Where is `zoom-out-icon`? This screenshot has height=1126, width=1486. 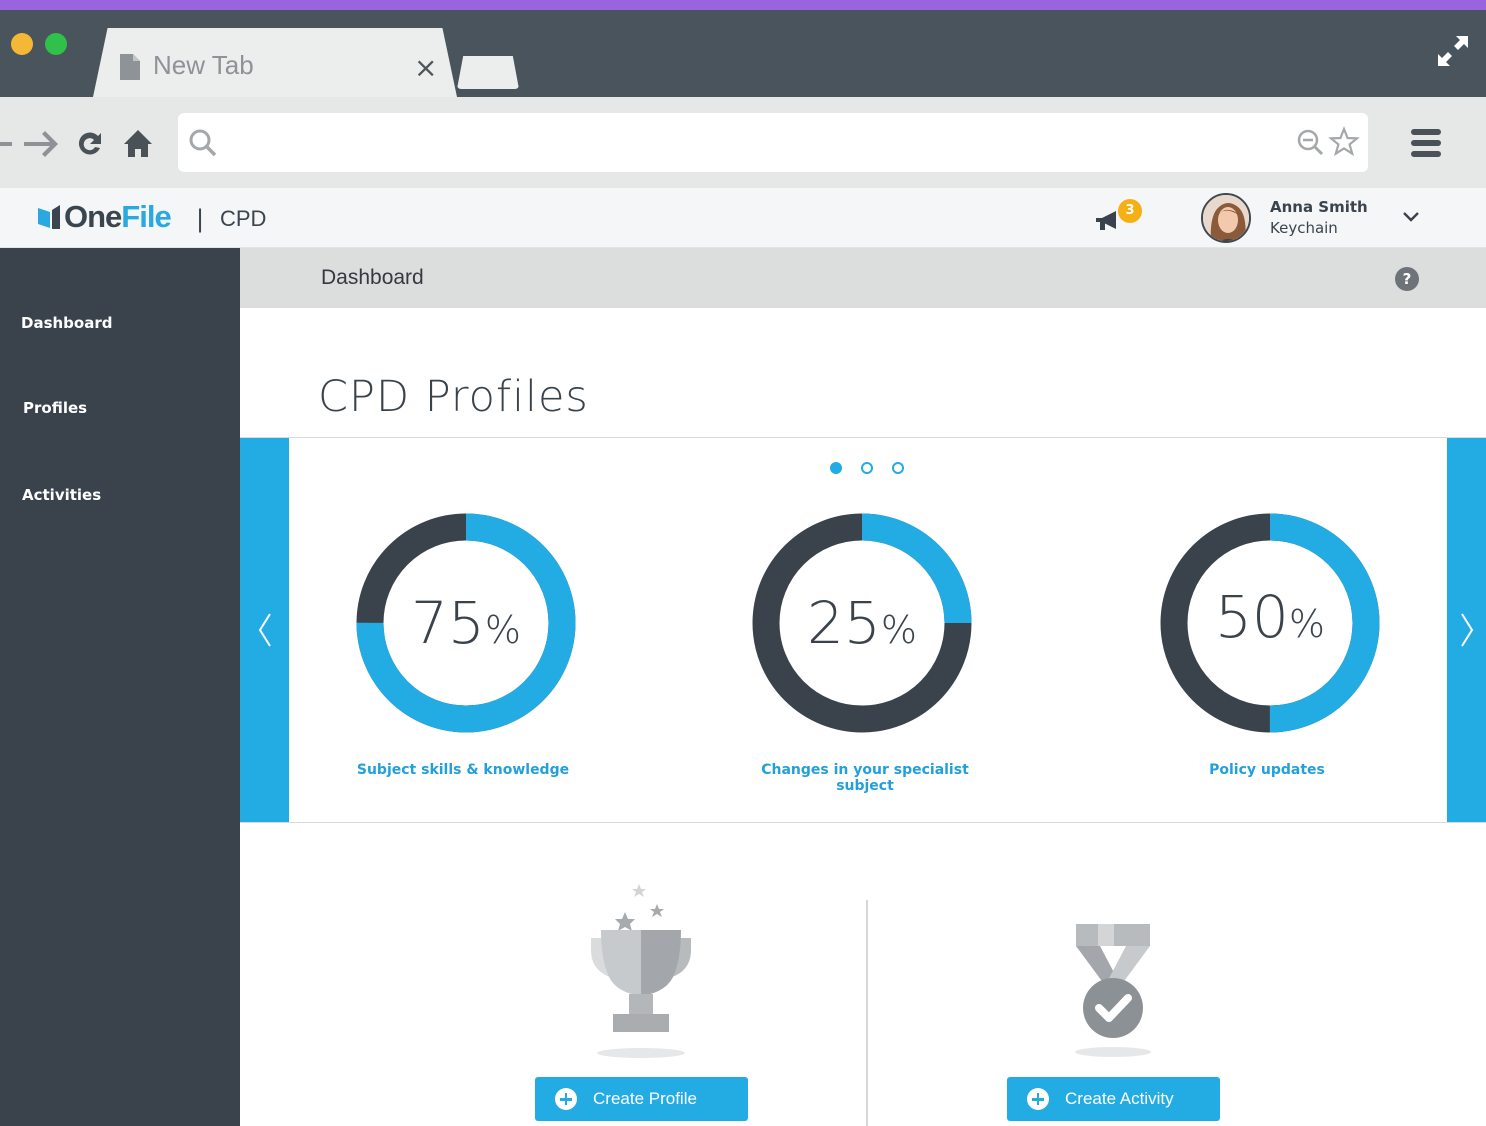 zoom-out-icon is located at coordinates (1311, 143).